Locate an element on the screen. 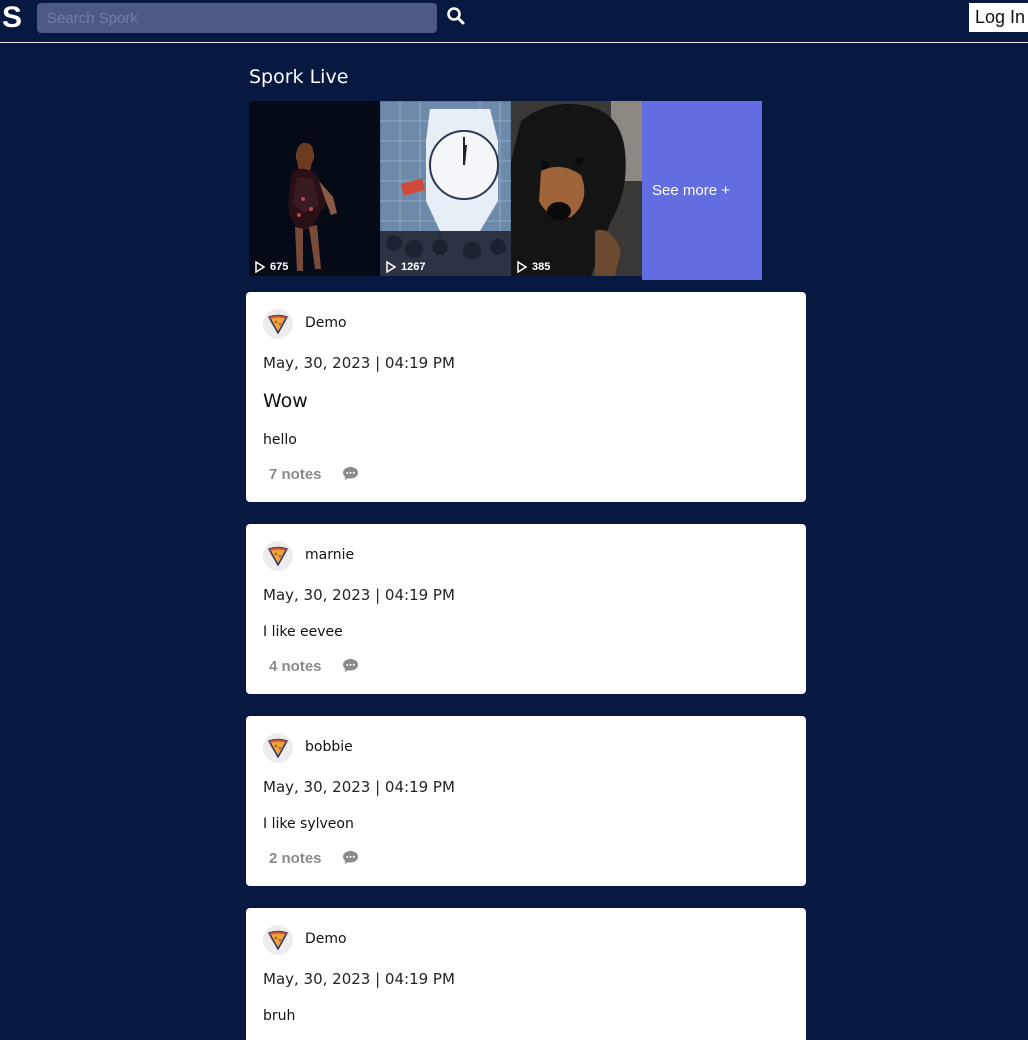  post-body: hello is located at coordinates (280, 440).